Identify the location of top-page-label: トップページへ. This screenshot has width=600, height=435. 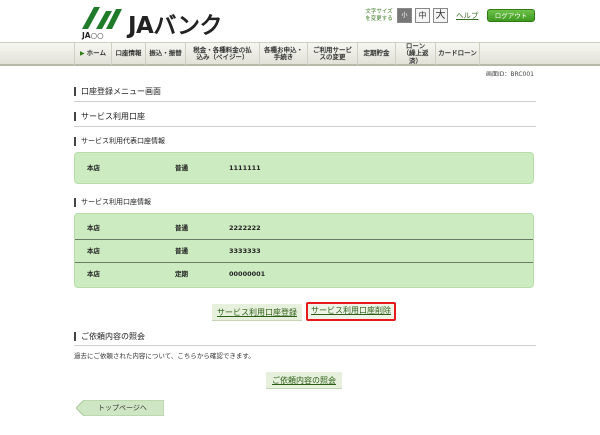
(122, 408).